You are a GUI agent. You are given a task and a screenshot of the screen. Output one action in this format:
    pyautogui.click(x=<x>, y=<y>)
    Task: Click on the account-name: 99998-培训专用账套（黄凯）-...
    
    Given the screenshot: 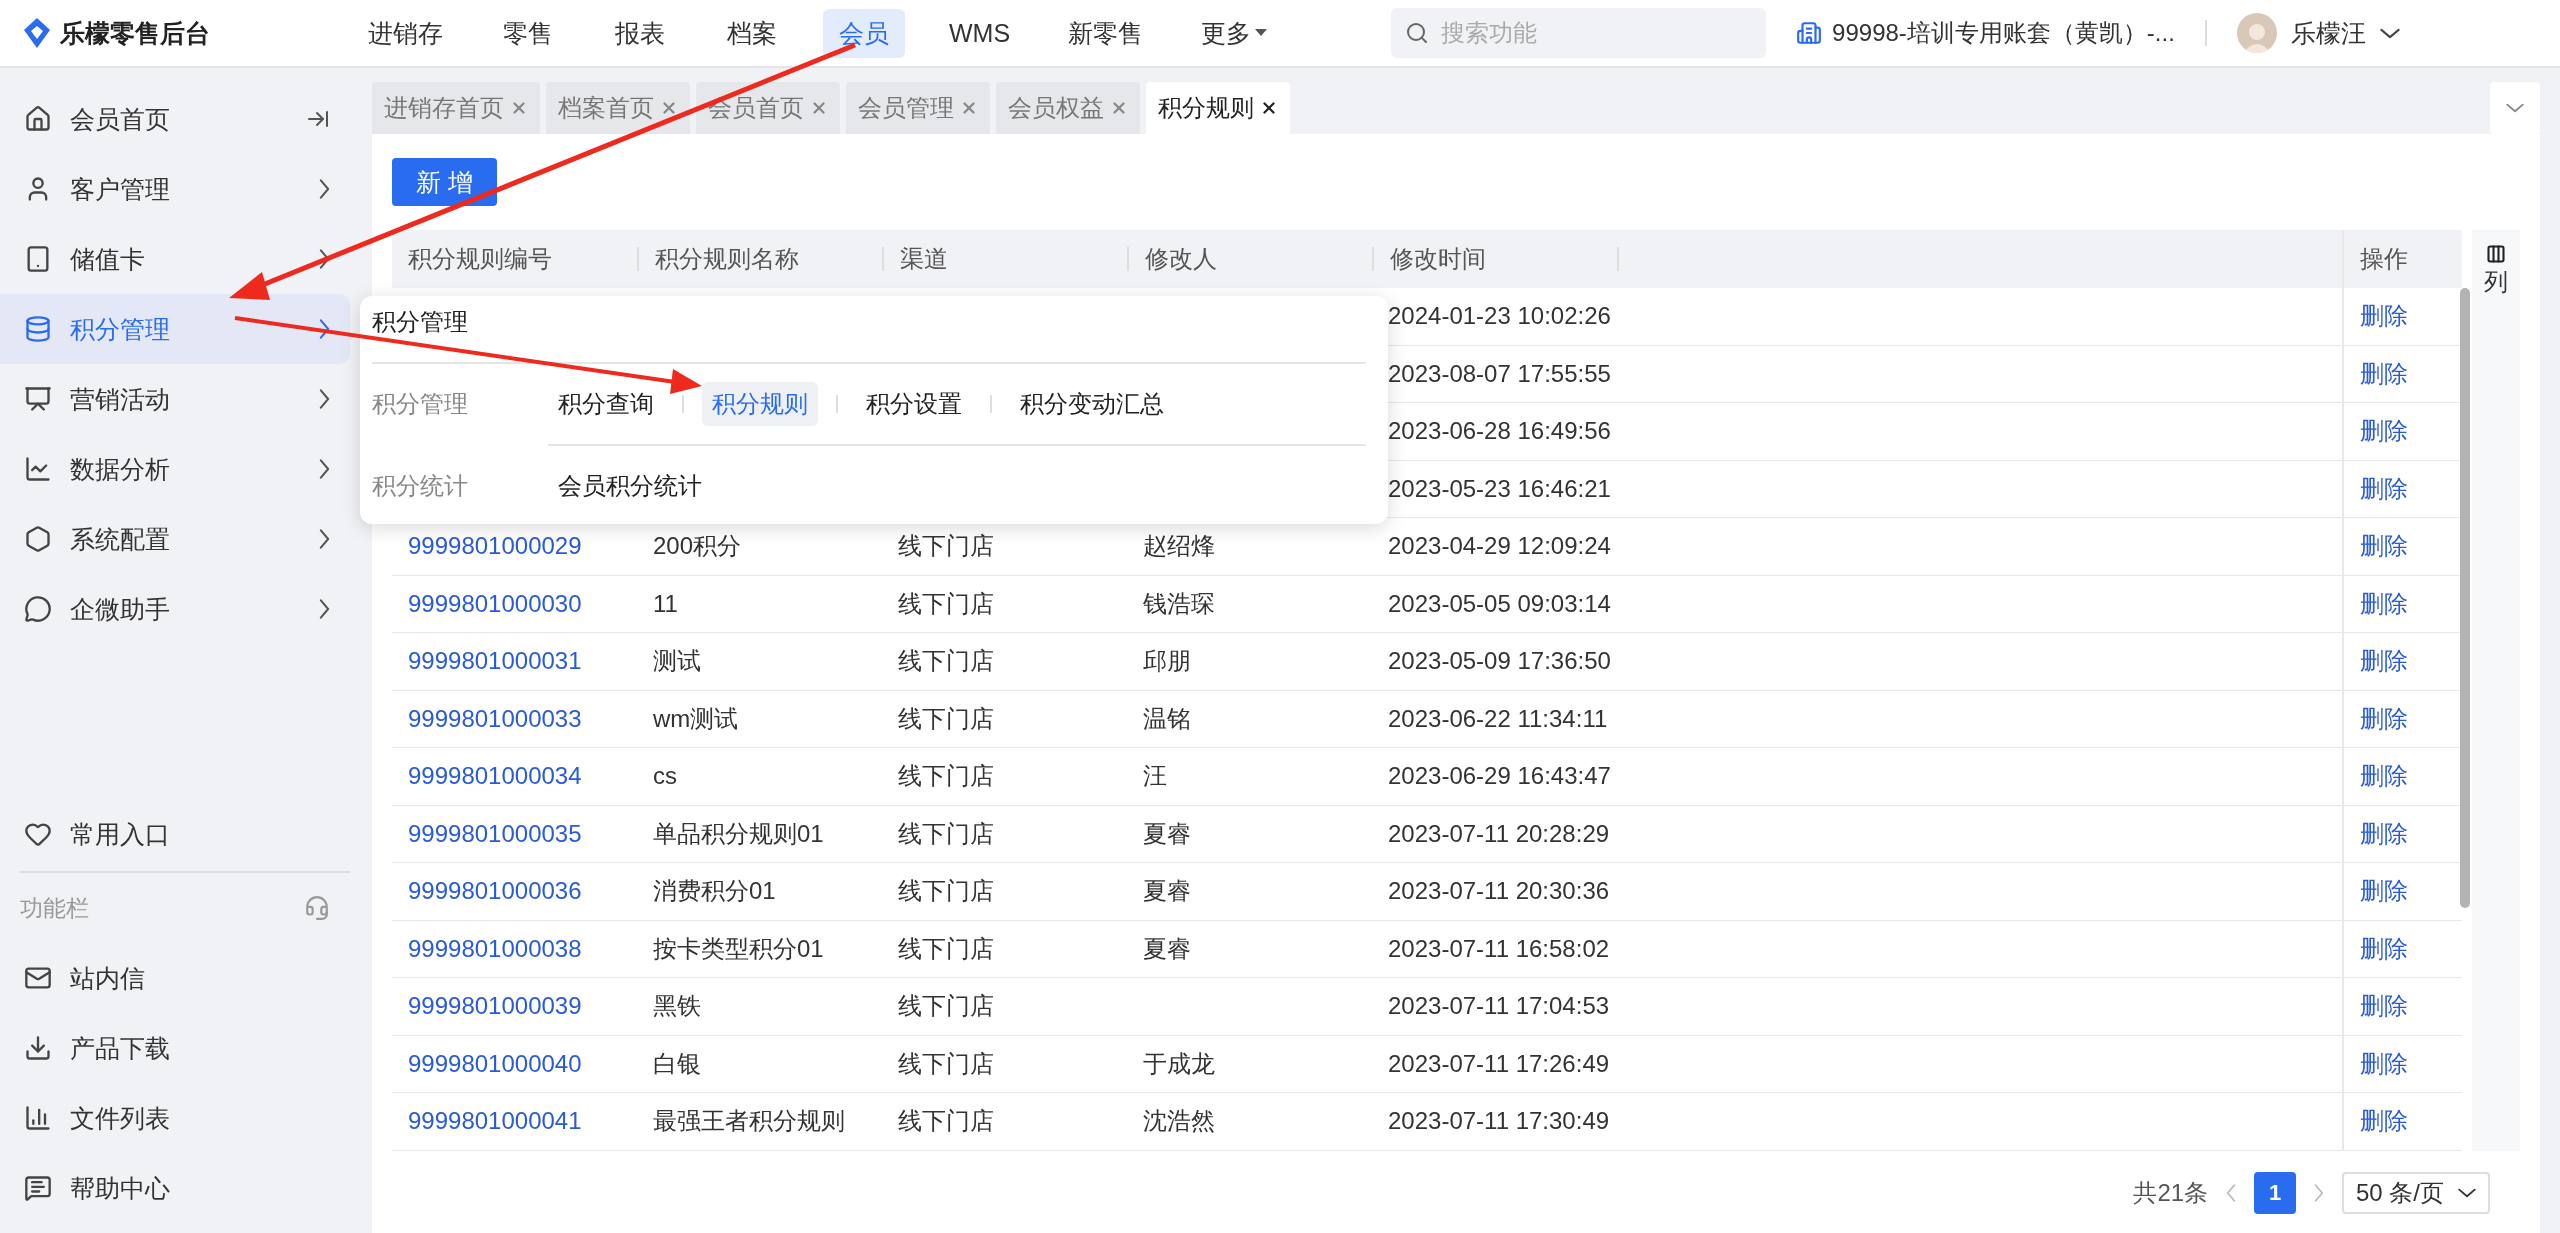 What is the action you would take?
    pyautogui.click(x=2003, y=33)
    